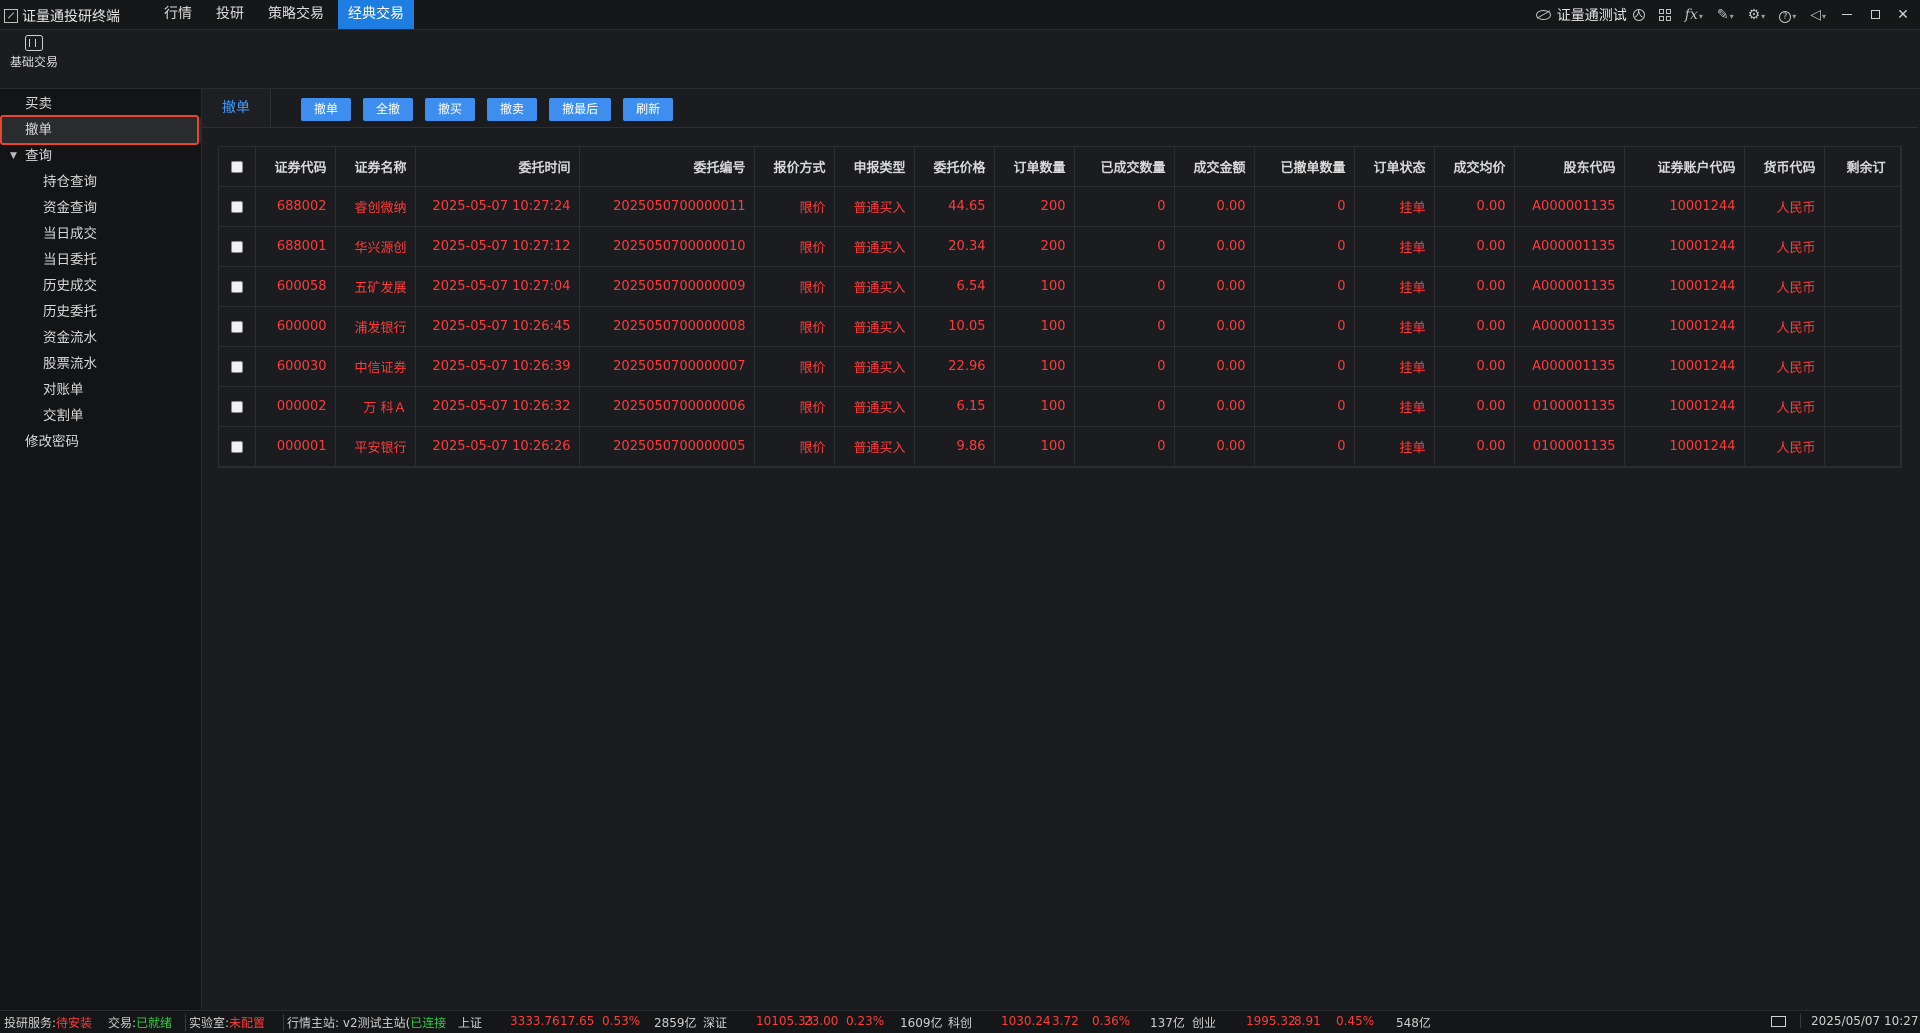 The image size is (1920, 1033). Describe the element at coordinates (1784, 366) in the screenshot. I see `table-cell: 人民币` at that location.